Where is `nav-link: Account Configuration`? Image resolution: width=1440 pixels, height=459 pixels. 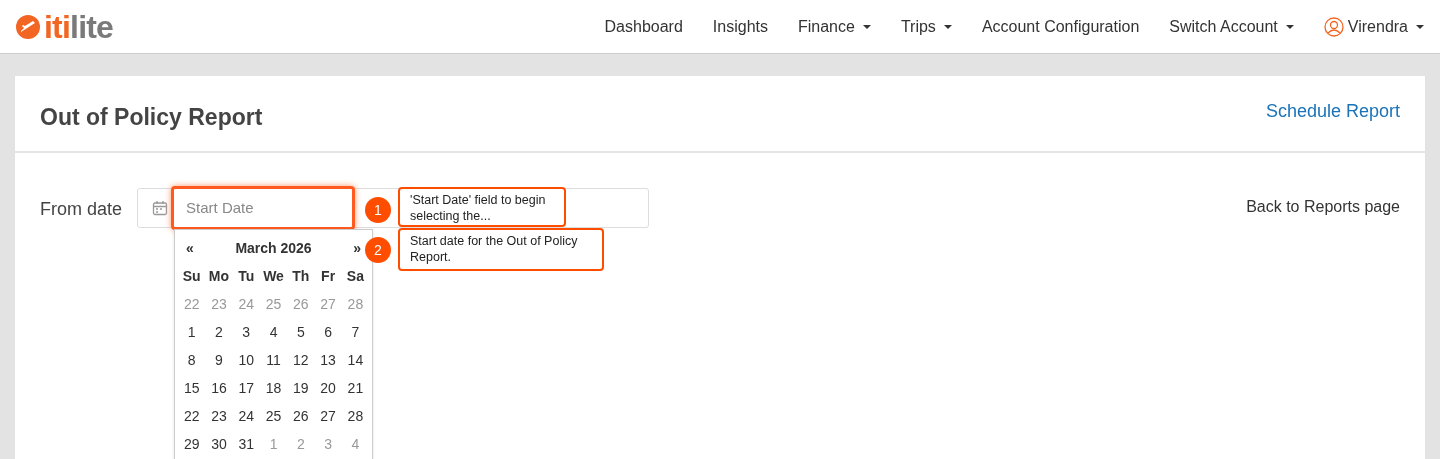 nav-link: Account Configuration is located at coordinates (1060, 26).